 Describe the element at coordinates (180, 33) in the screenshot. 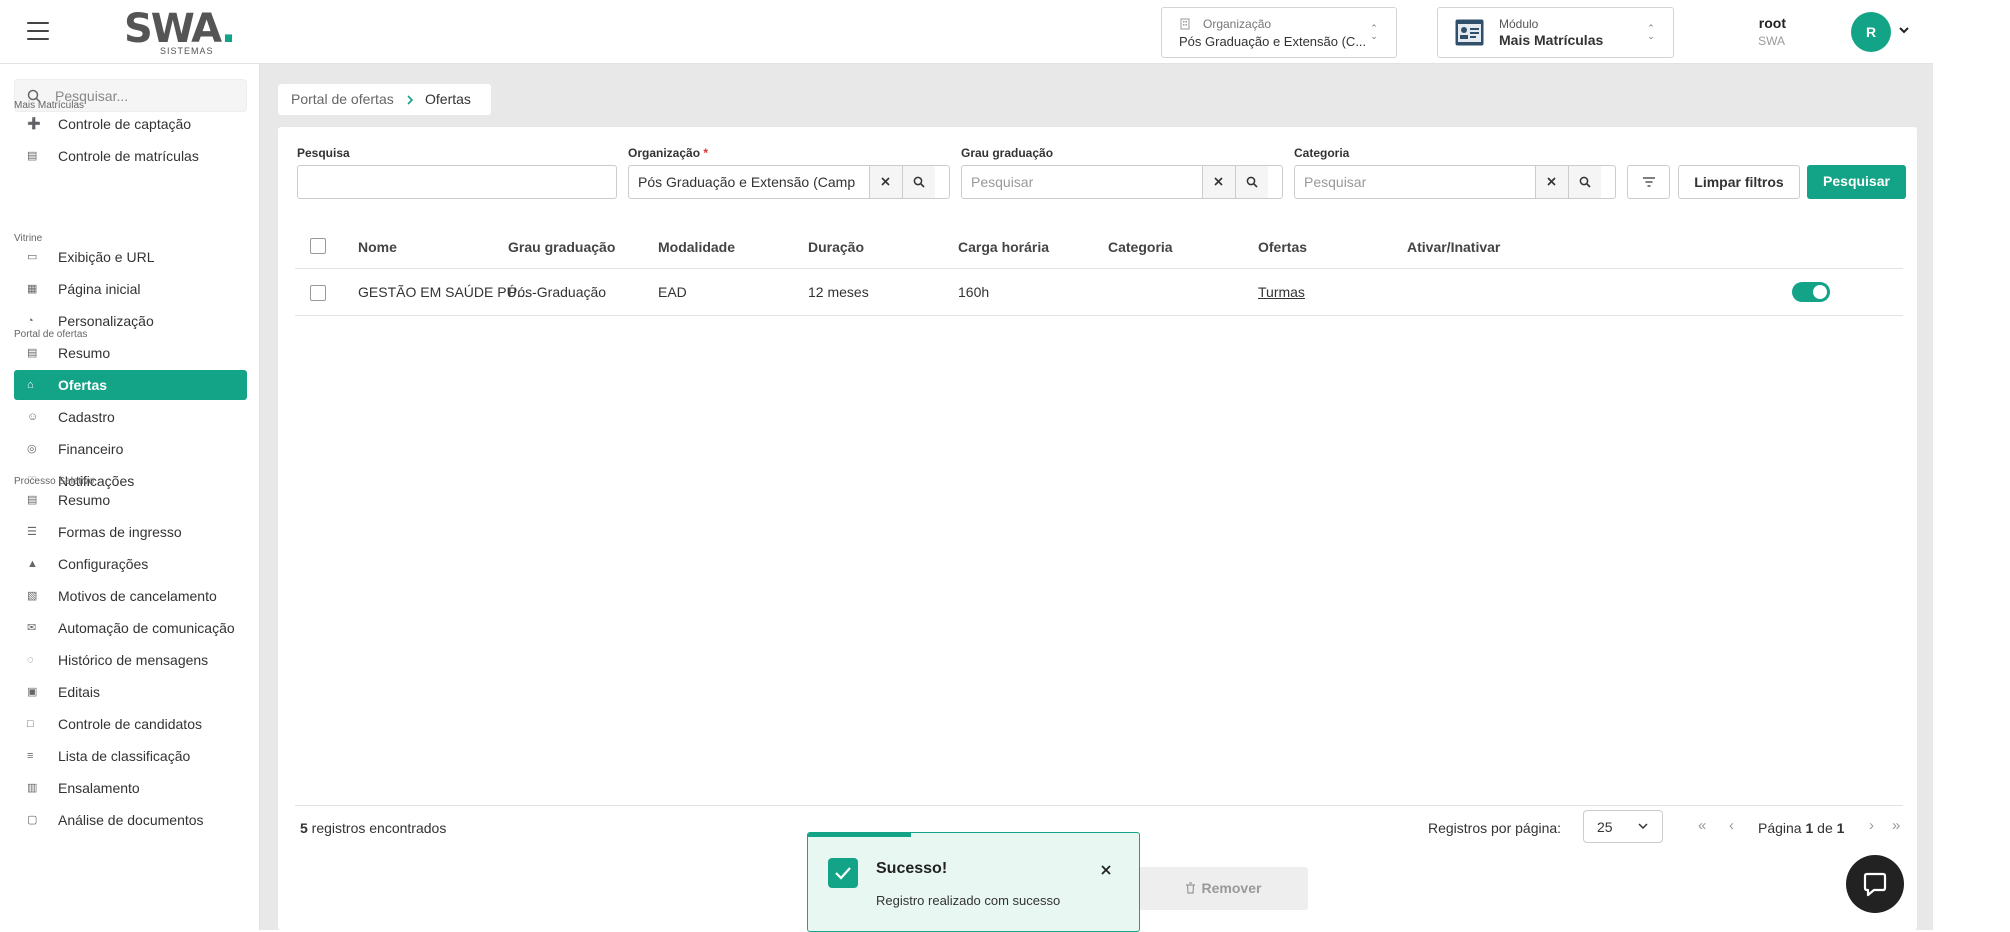

I see `logo: SWA. SISTEMAS` at that location.